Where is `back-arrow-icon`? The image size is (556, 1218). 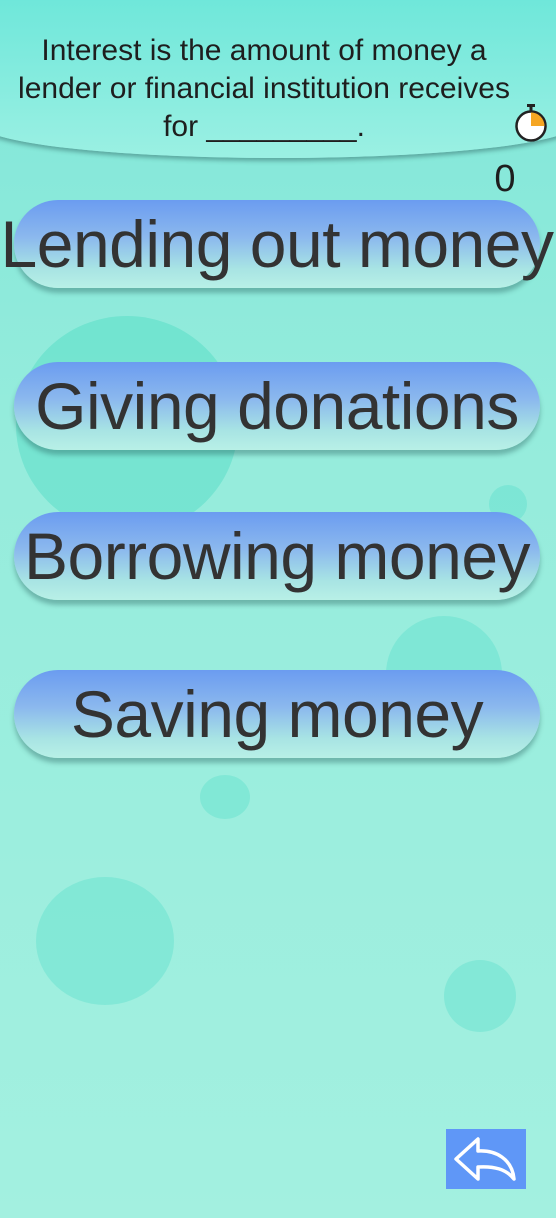
back-arrow-icon is located at coordinates (485, 1159).